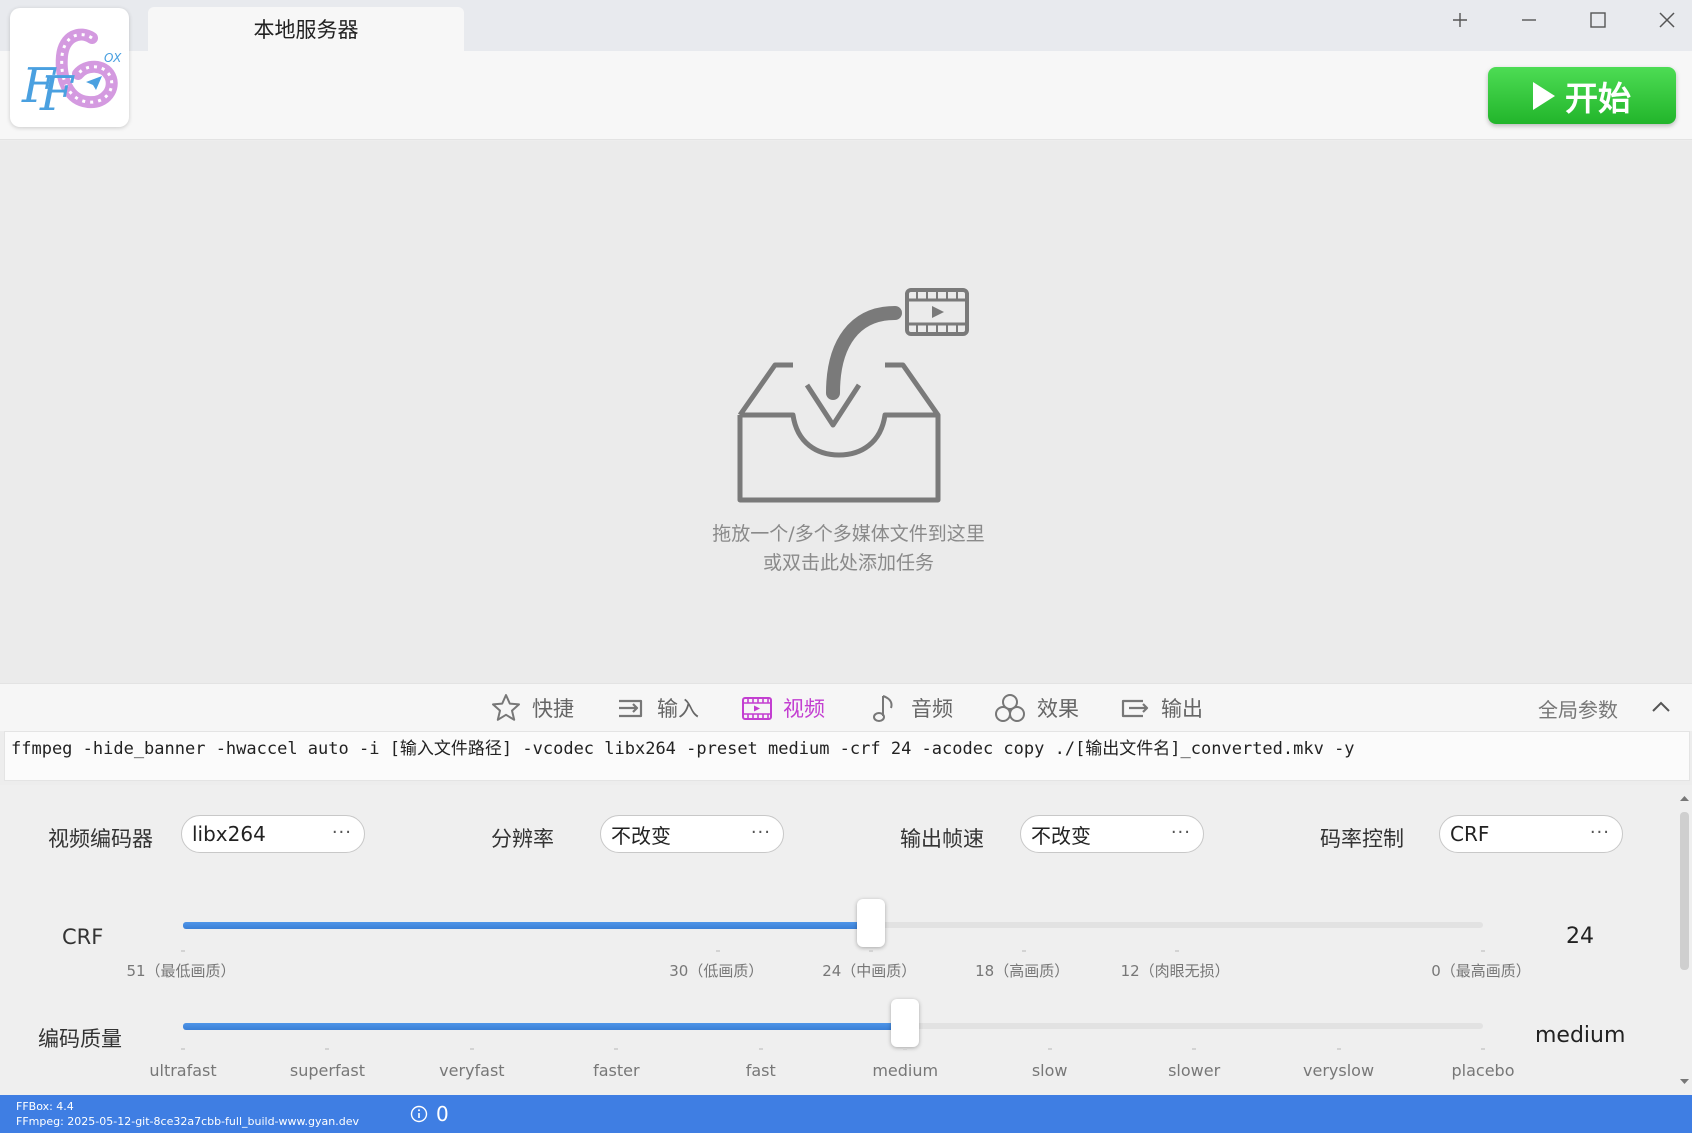 The height and width of the screenshot is (1133, 1692). Describe the element at coordinates (757, 708) in the screenshot. I see `video-icon` at that location.